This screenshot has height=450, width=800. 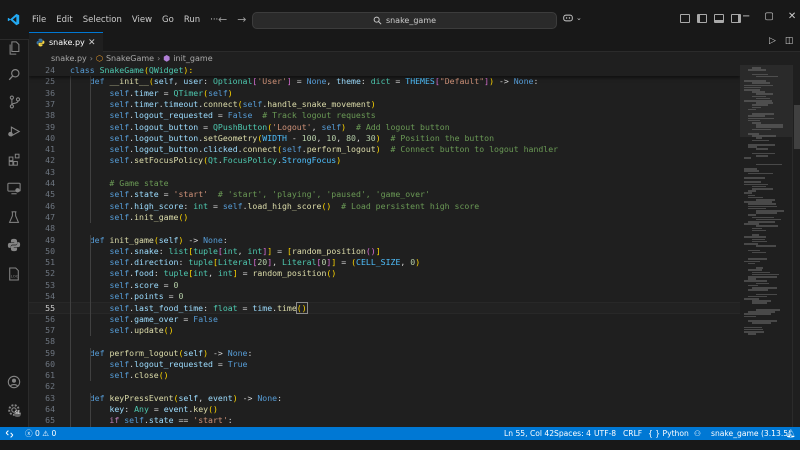 What do you see at coordinates (66, 42) in the screenshot?
I see `tab-snake-py: snake.py ✕` at bounding box center [66, 42].